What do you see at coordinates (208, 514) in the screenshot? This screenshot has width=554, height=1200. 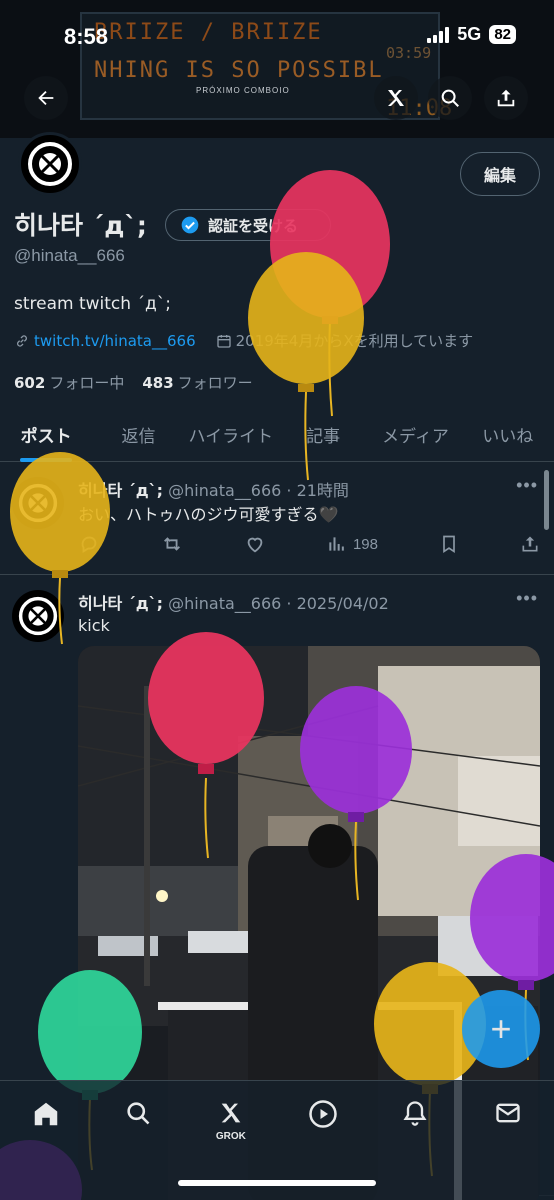 I see `post-text: おい、ハトゥハのジウ可愛すぎる🖤` at bounding box center [208, 514].